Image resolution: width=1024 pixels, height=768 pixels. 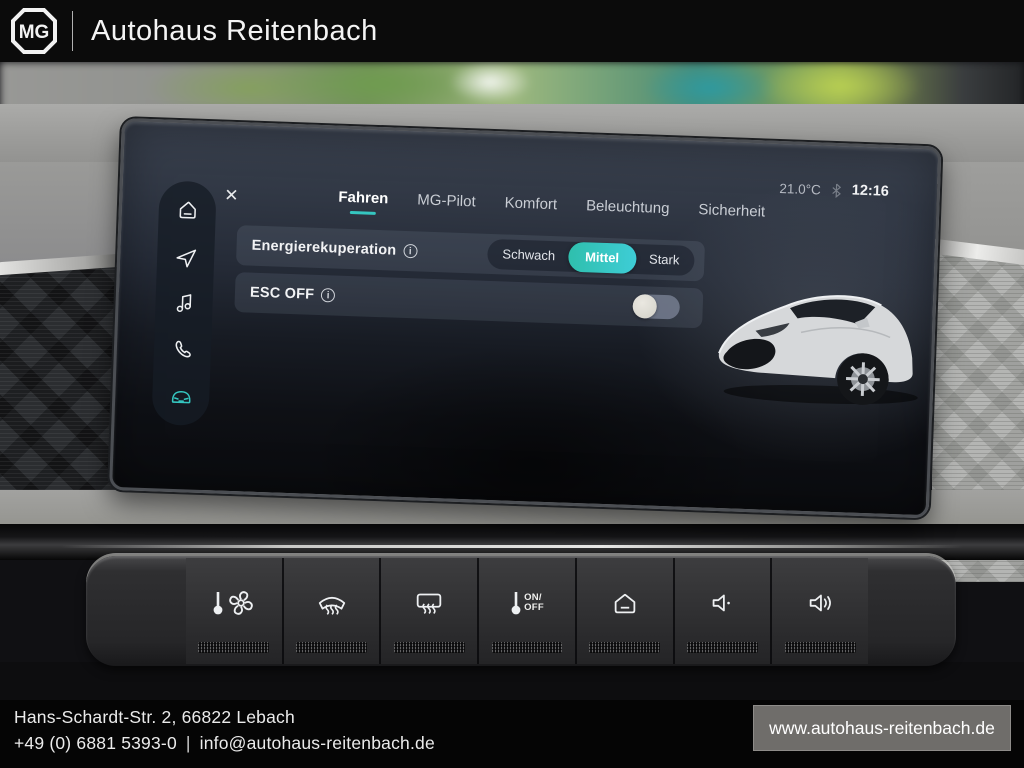 I want to click on screen-sidebar, so click(x=184, y=303).